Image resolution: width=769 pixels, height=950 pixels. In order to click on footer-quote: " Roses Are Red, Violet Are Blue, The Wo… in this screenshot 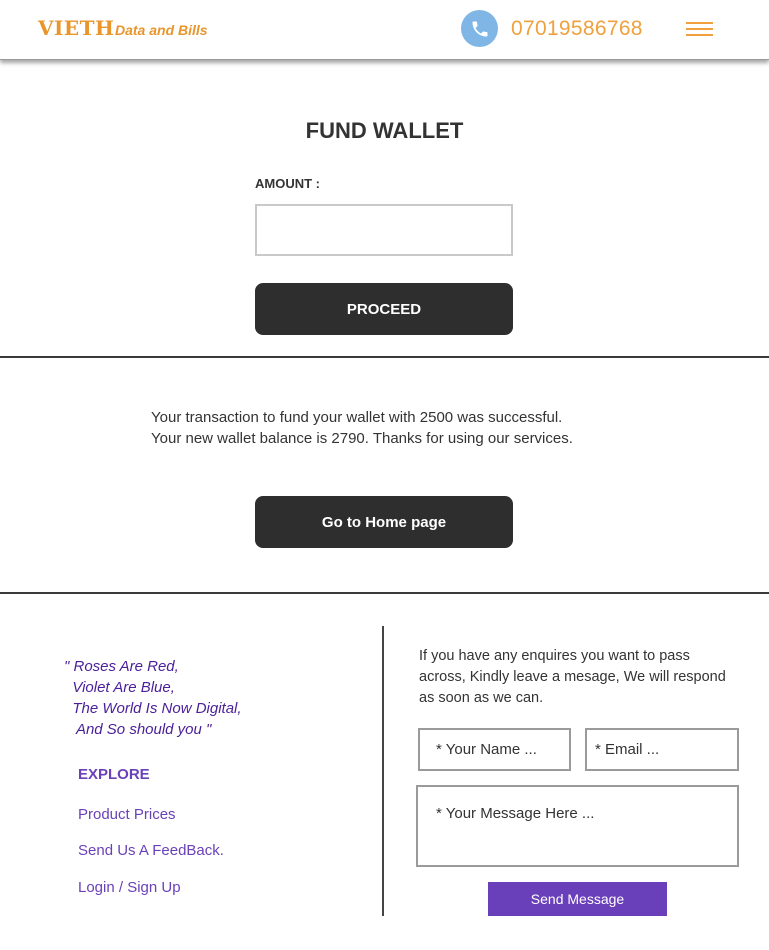, I will do `click(153, 698)`.